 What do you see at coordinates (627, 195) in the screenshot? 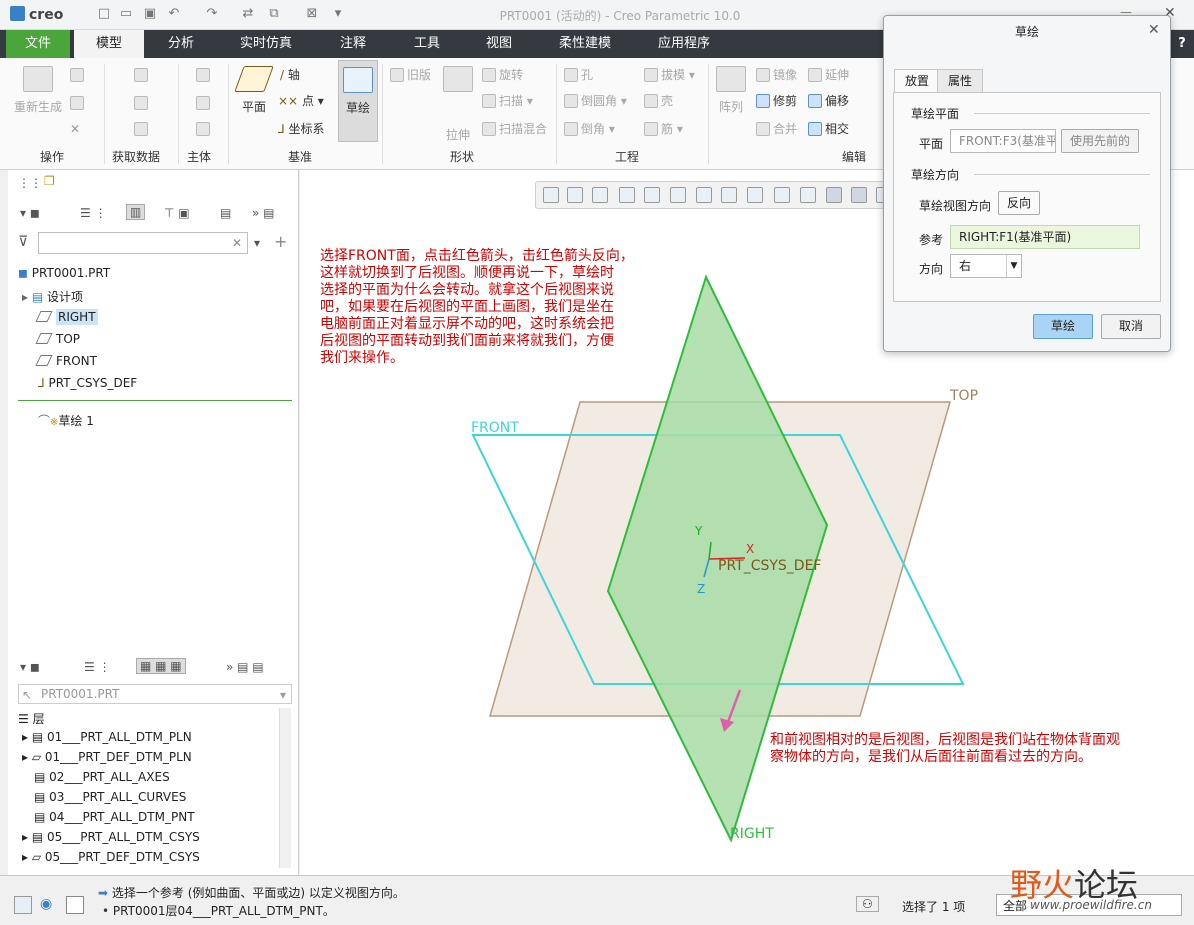
I see `repaint-icon` at bounding box center [627, 195].